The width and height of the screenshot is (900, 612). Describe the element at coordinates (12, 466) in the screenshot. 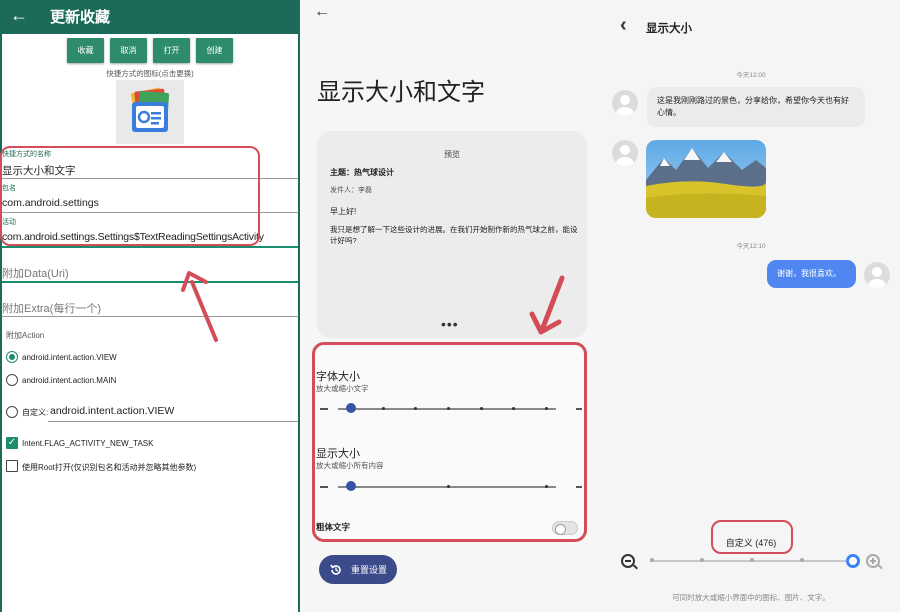

I see `root-open-checkbox` at that location.